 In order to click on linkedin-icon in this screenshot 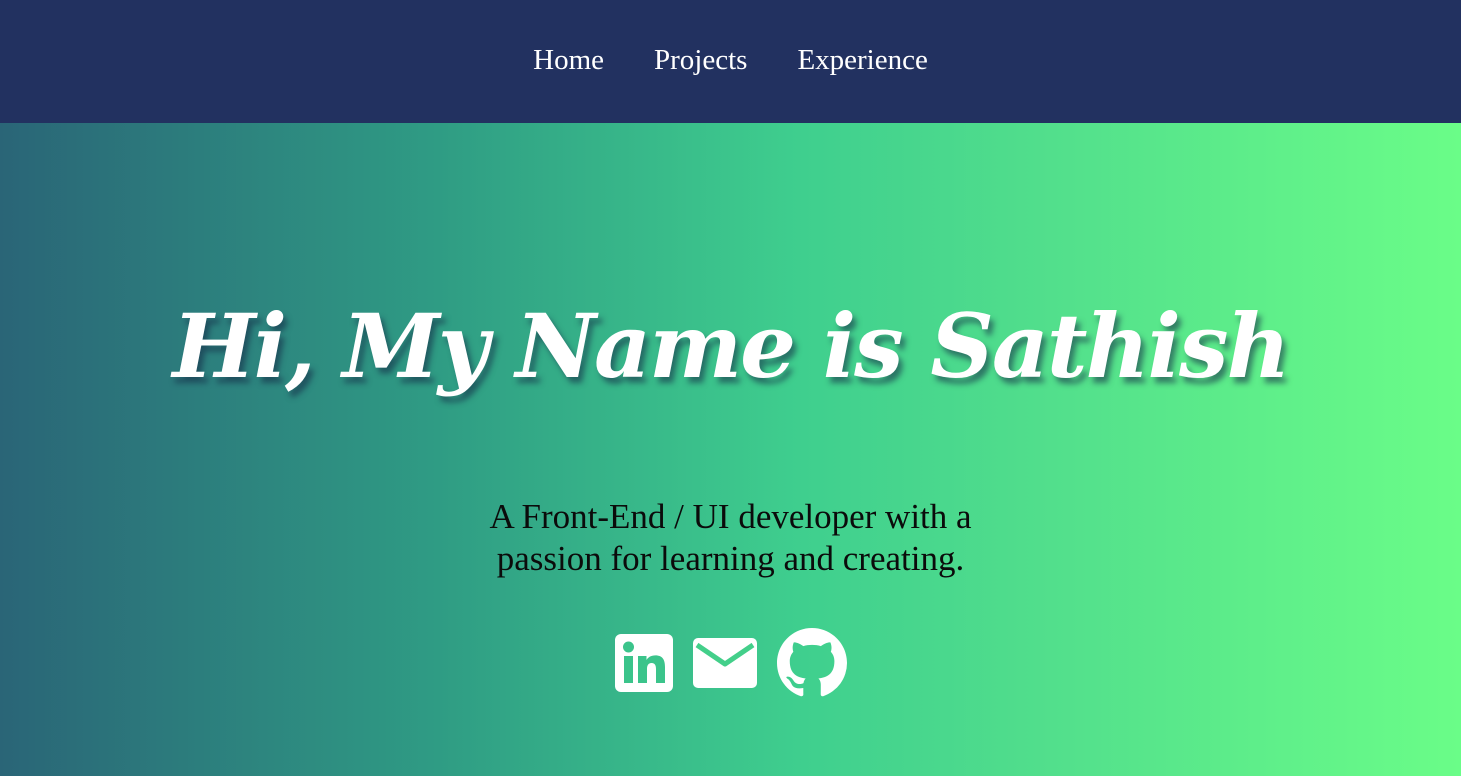, I will do `click(643, 663)`.